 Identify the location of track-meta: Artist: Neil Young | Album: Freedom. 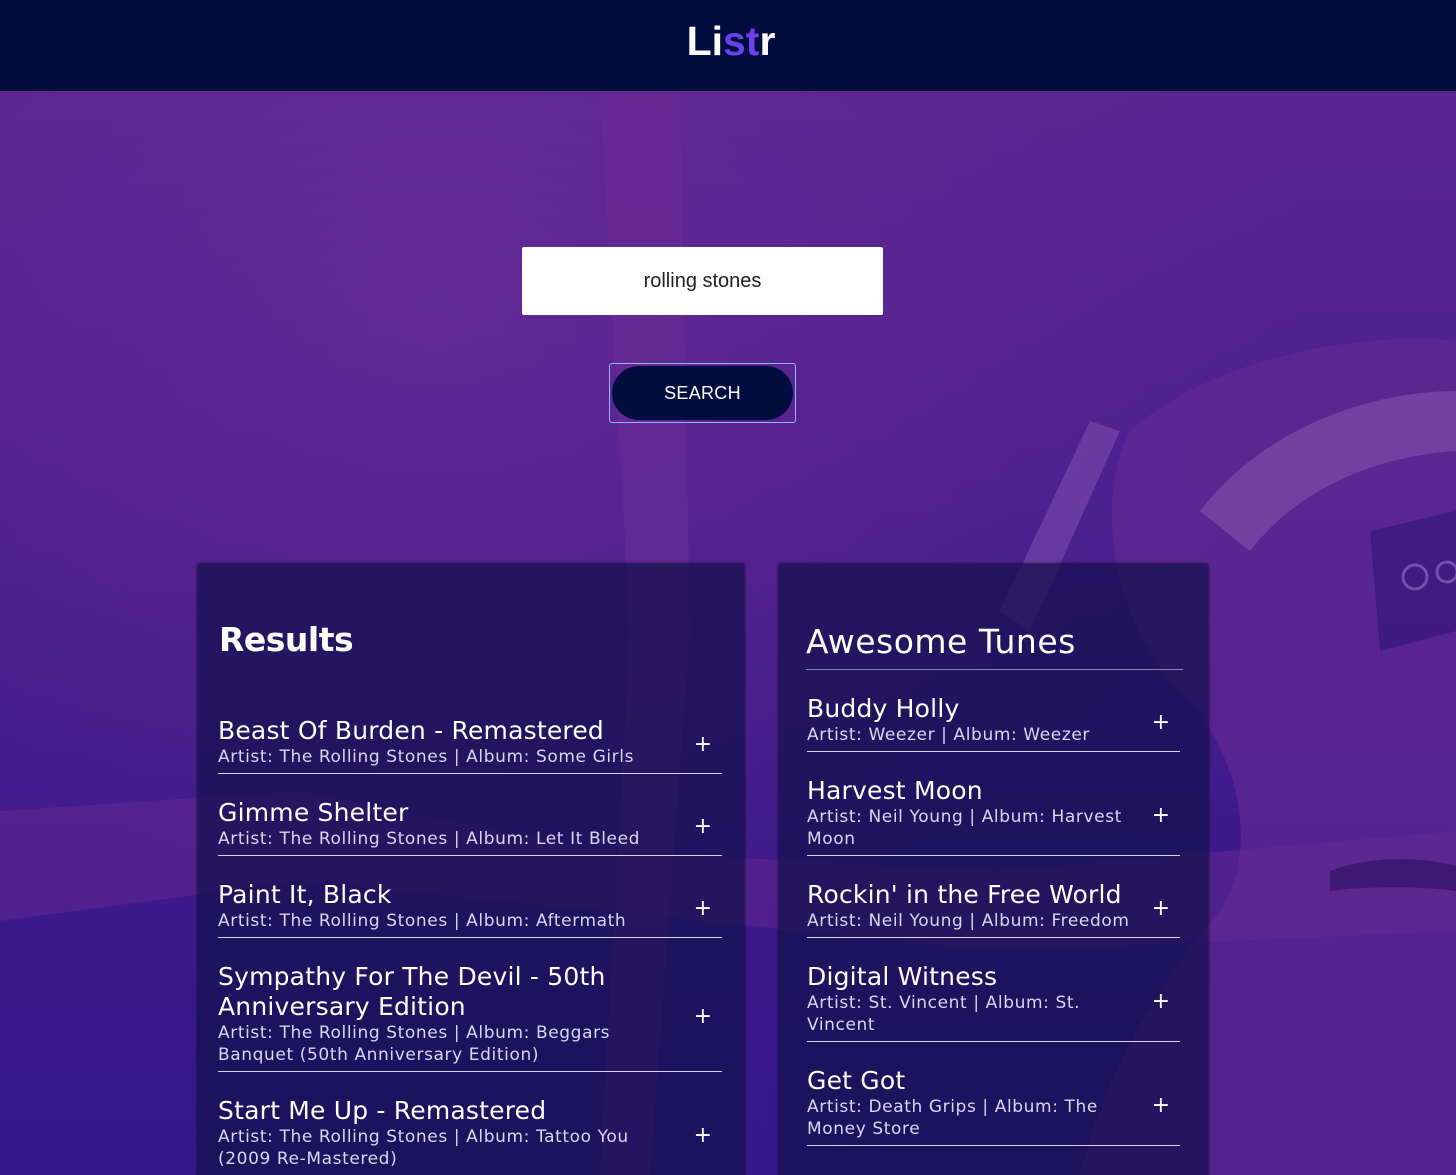
(968, 921).